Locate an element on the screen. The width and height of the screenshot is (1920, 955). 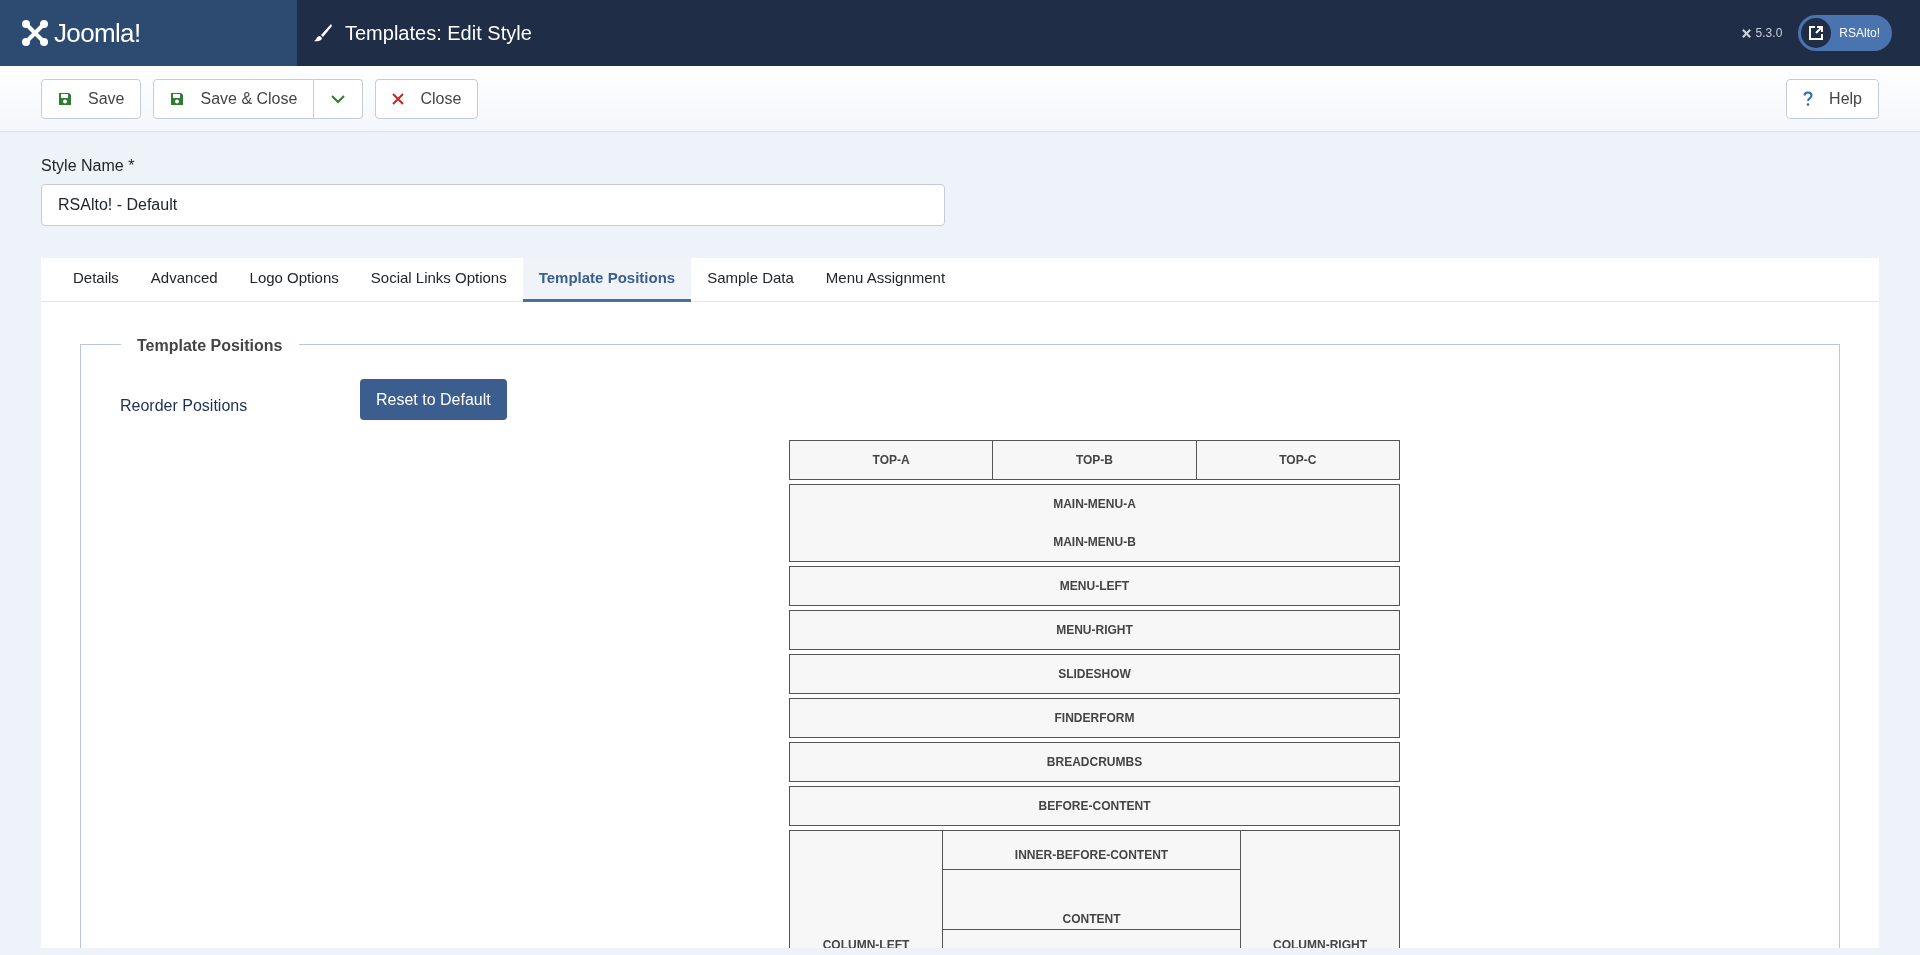
close-icon is located at coordinates (398, 98).